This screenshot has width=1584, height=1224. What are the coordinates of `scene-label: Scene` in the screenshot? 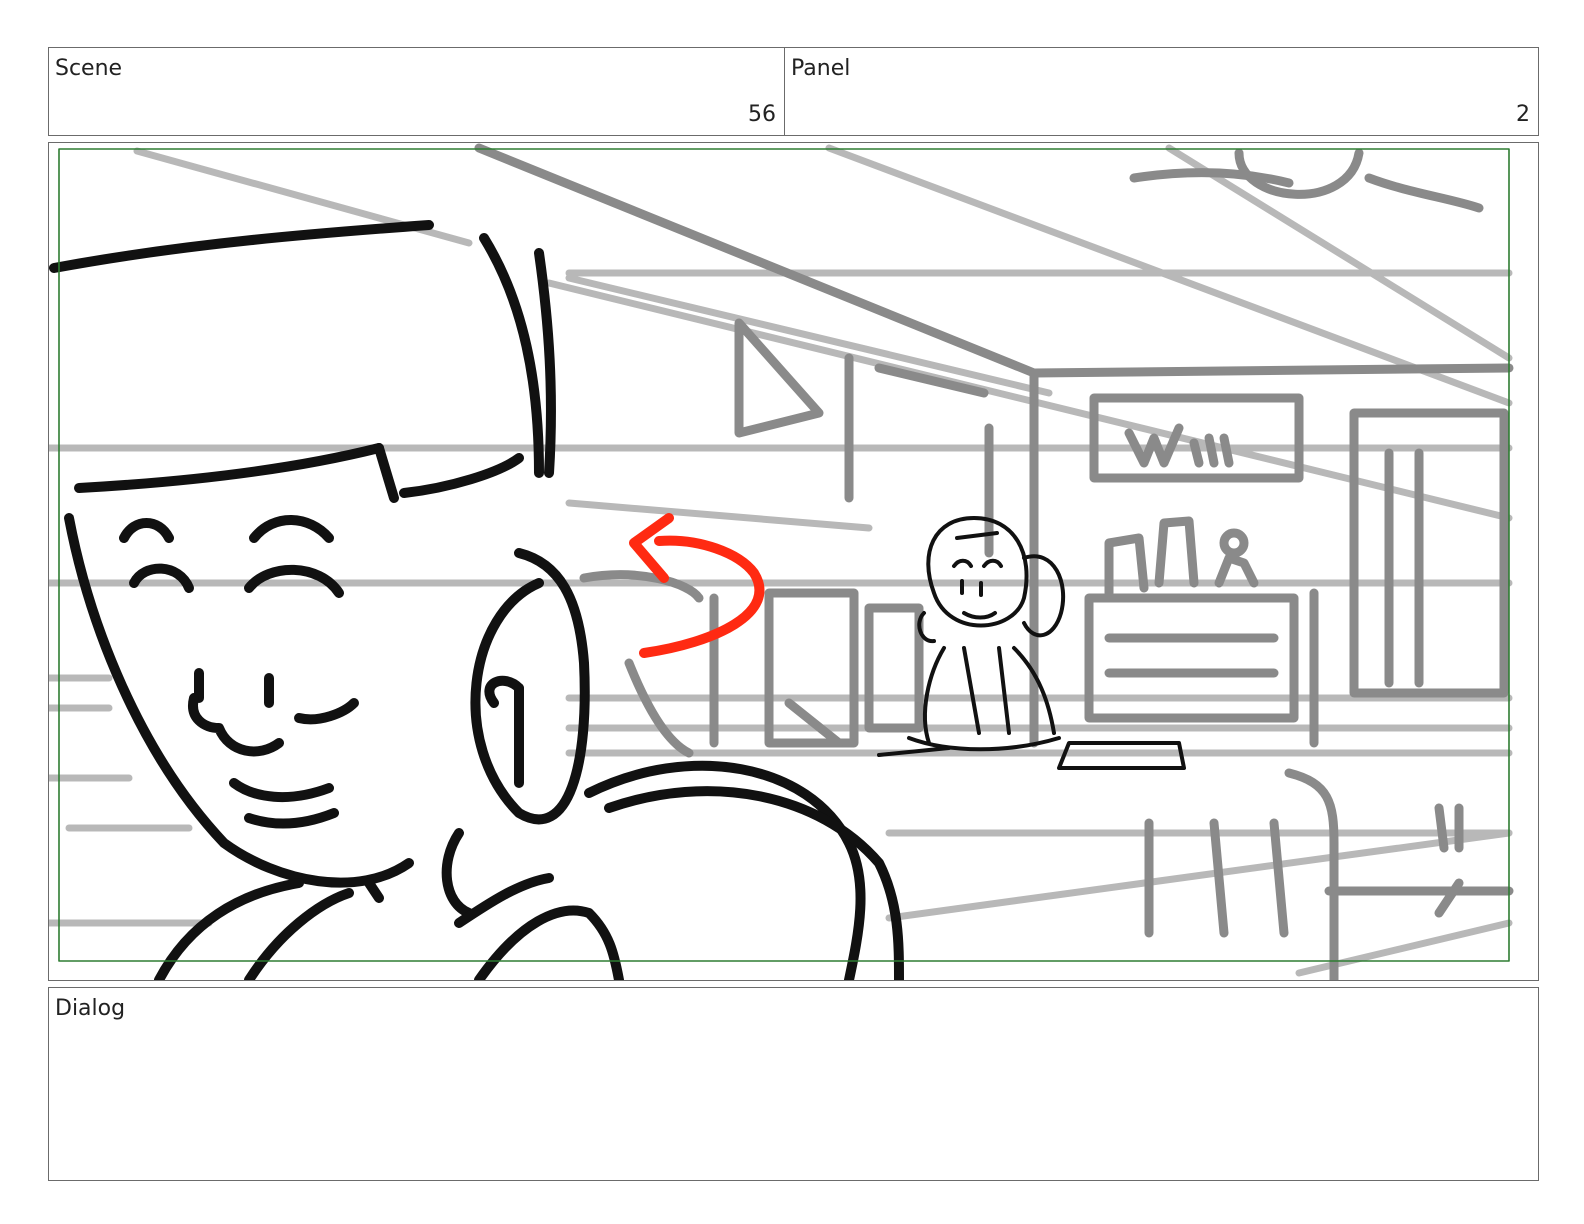 It's located at (89, 68).